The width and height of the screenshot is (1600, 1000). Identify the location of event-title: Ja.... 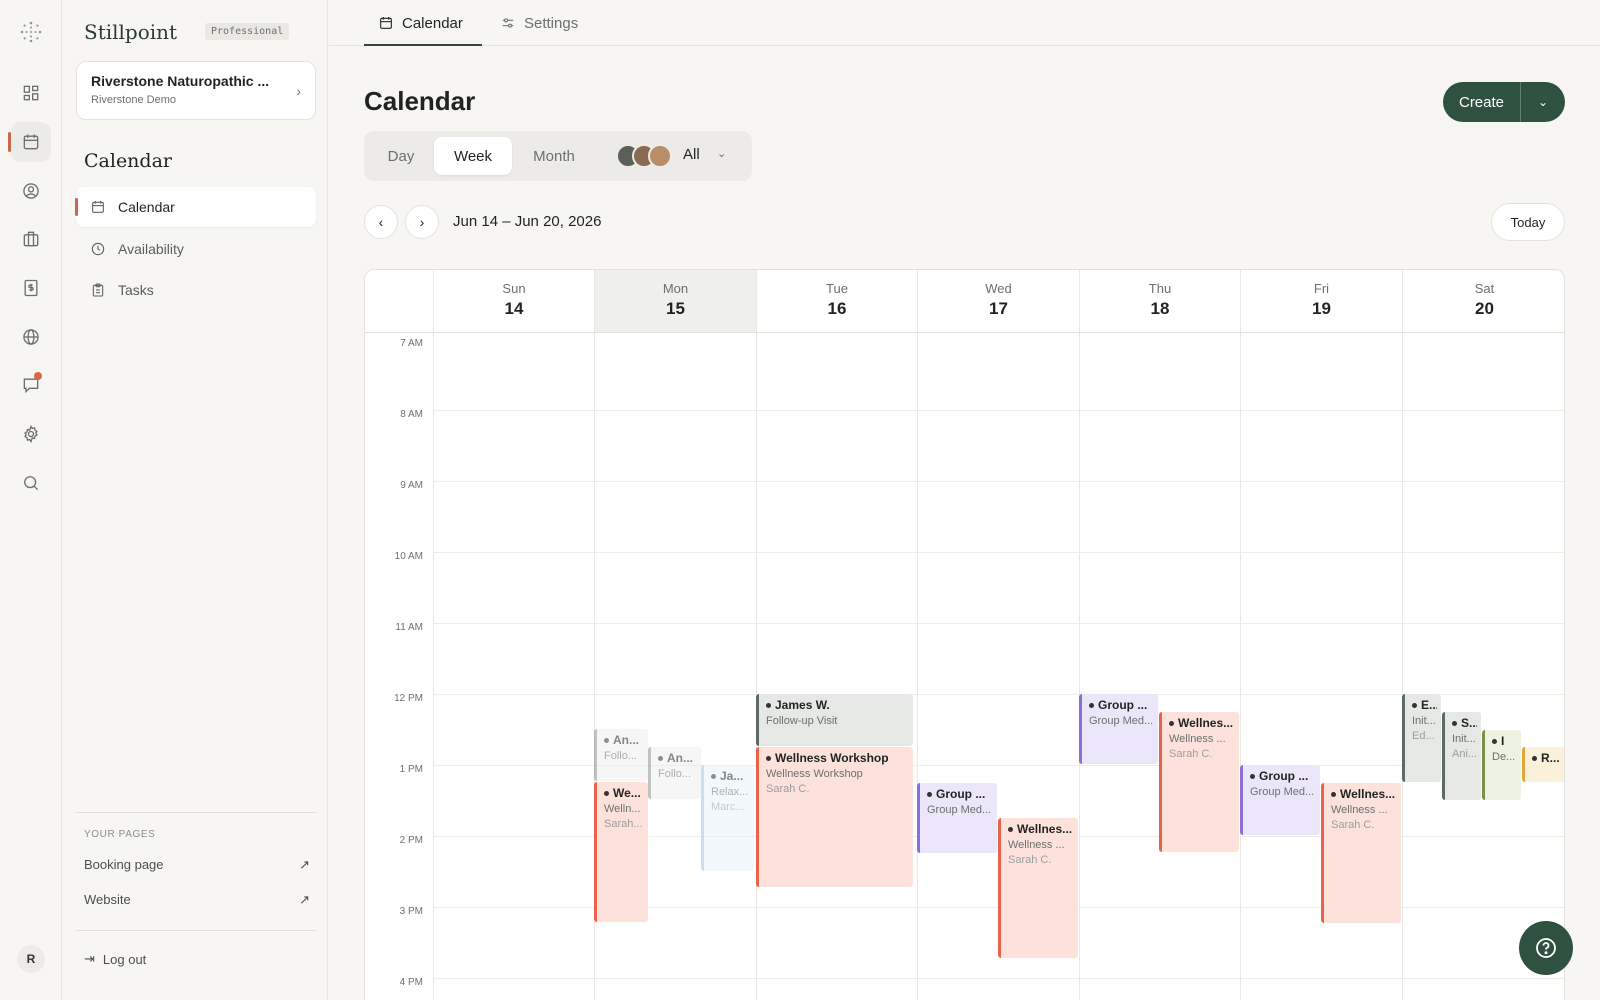
(730, 776).